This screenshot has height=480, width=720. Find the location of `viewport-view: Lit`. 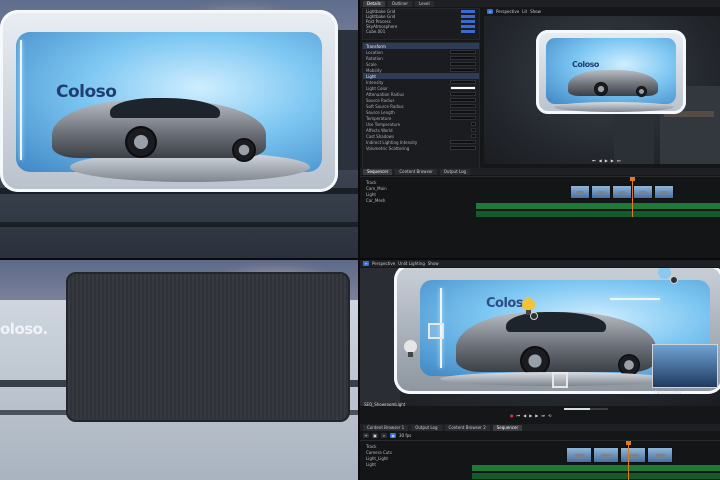

viewport-view: Lit is located at coordinates (524, 11).